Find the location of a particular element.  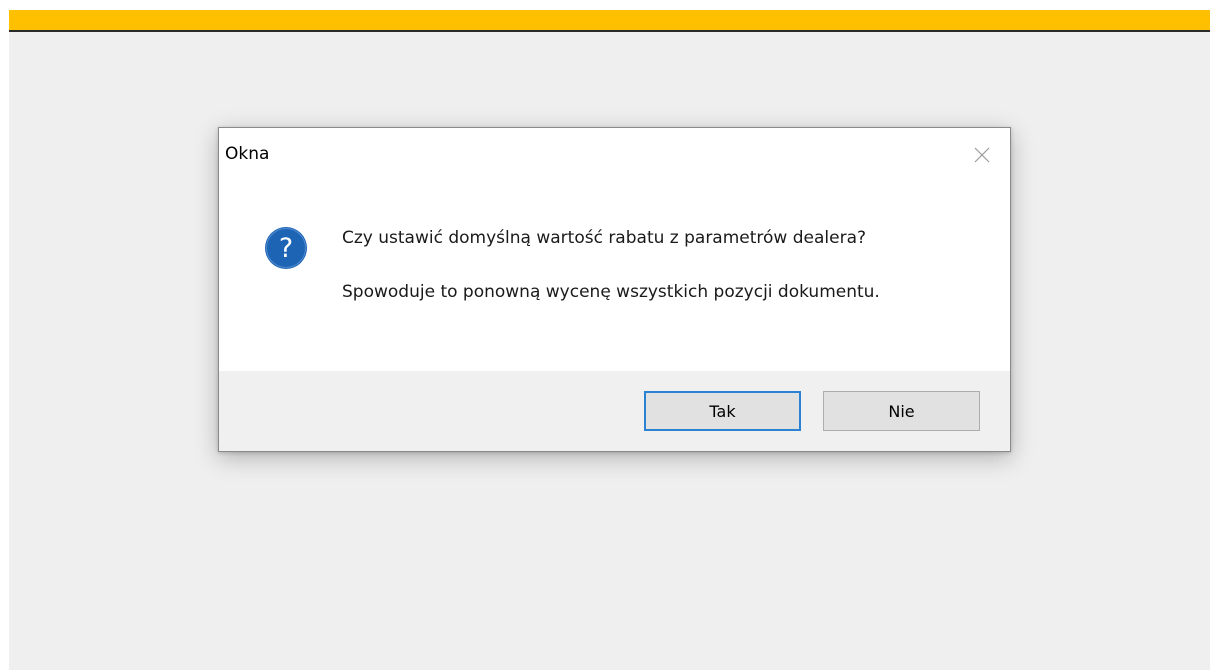

dialog-footer: Tak Nie is located at coordinates (614, 411).